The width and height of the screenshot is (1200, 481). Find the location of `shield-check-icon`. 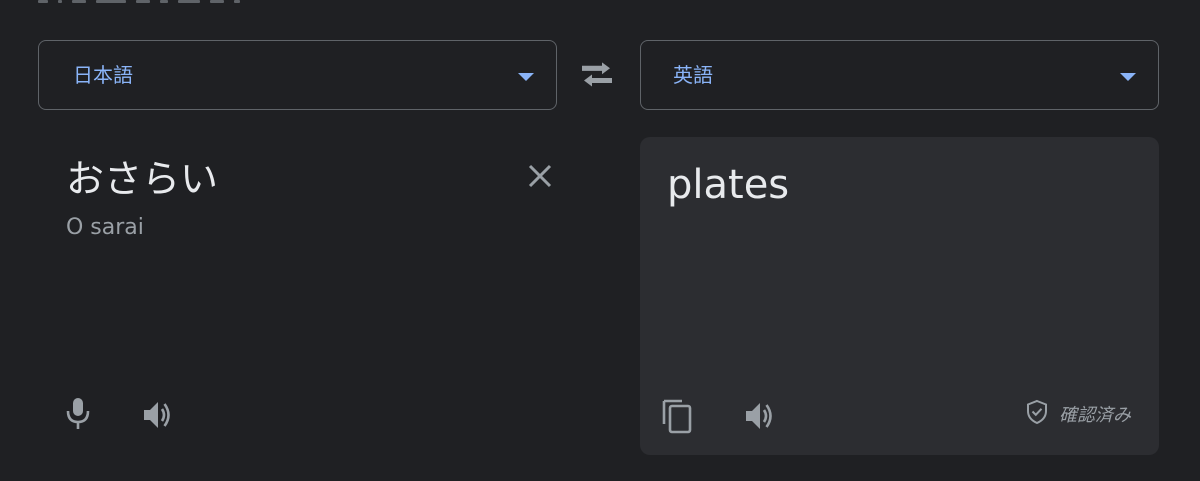

shield-check-icon is located at coordinates (1037, 412).